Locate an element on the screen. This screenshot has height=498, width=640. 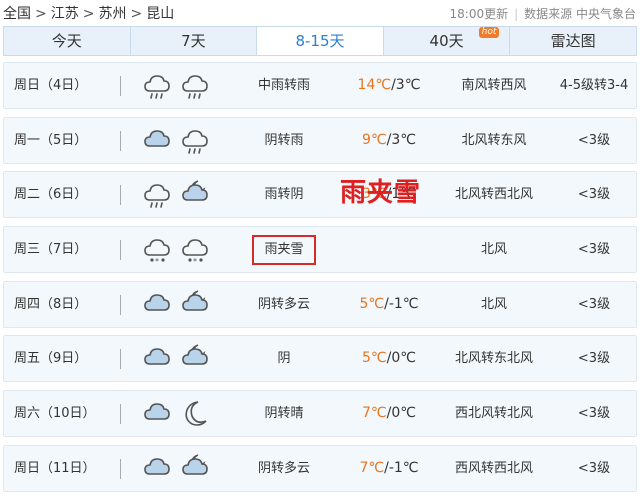
tab-label: 8-15天 is located at coordinates (320, 41).